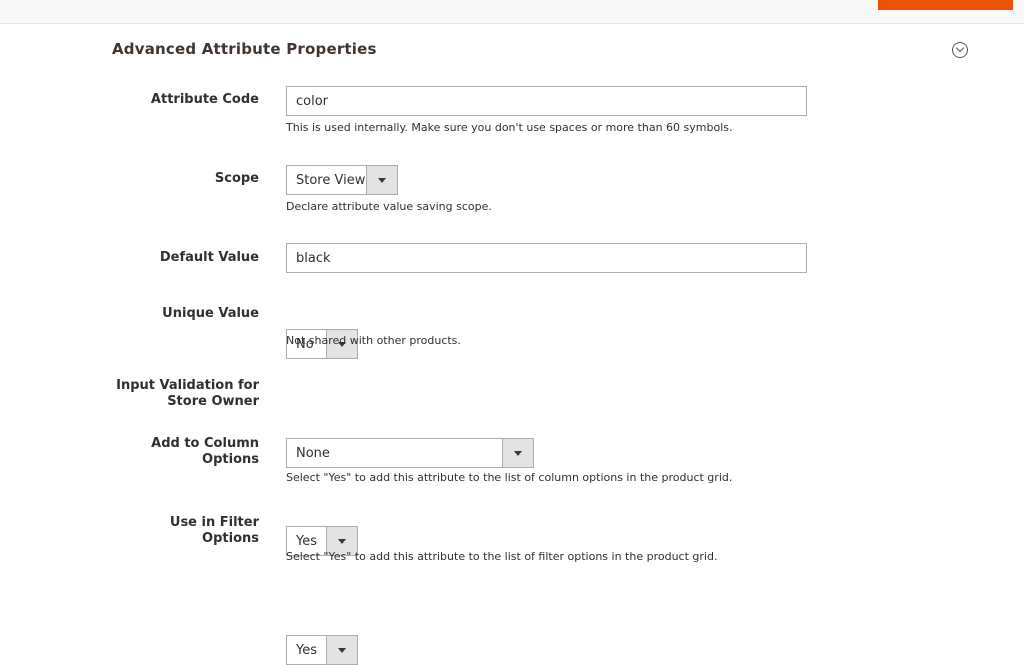 The width and height of the screenshot is (1024, 665). Describe the element at coordinates (179, 452) in the screenshot. I see `add-to-column-label: Add to Column Options` at that location.